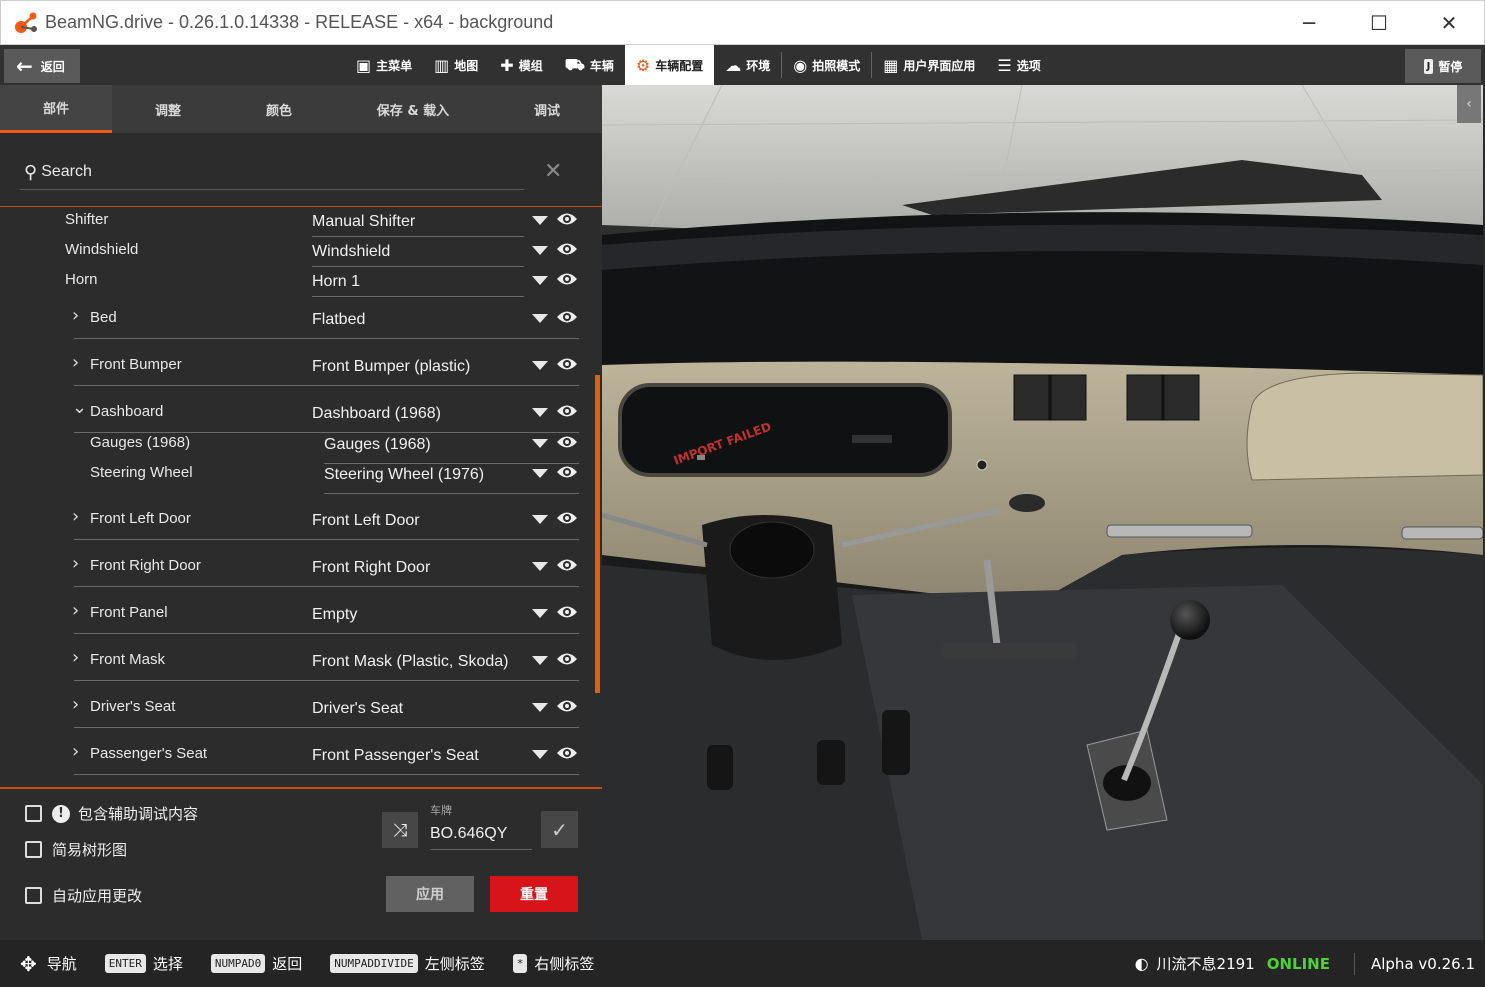 The width and height of the screenshot is (1485, 987). Describe the element at coordinates (290, 252) in the screenshot. I see `part-row: Windshield Windshield` at that location.